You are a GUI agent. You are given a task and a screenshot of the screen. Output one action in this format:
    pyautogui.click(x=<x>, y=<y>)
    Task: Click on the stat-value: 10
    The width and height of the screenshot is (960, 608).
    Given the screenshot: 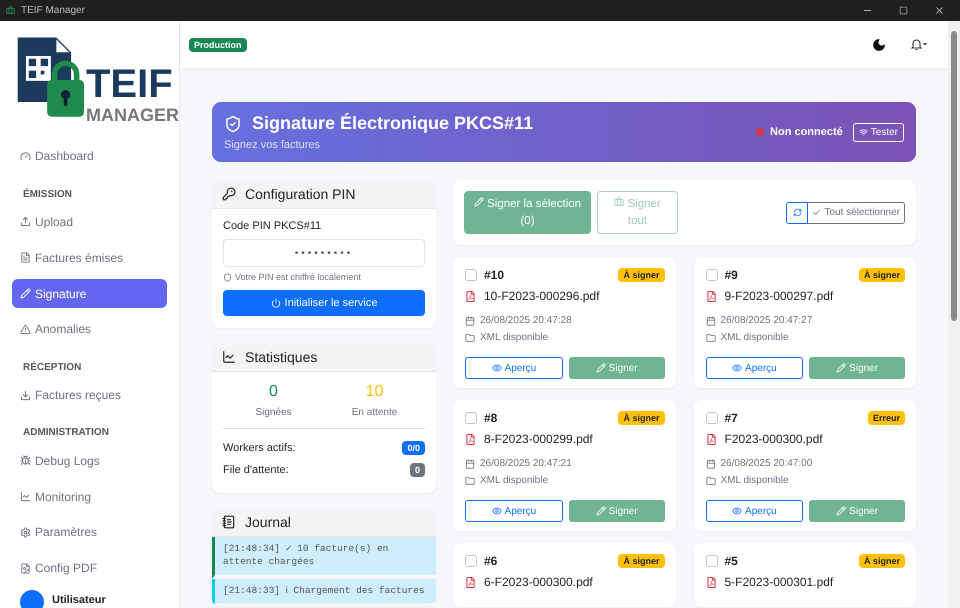 What is the action you would take?
    pyautogui.click(x=375, y=392)
    